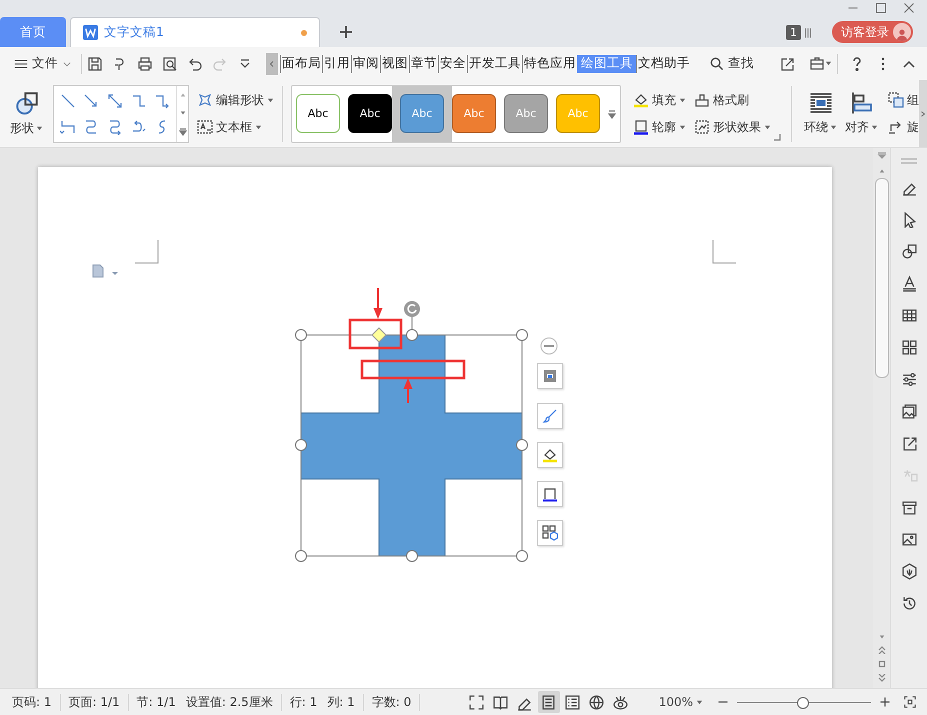 The image size is (927, 715). I want to click on shape-effects-icon, so click(702, 127).